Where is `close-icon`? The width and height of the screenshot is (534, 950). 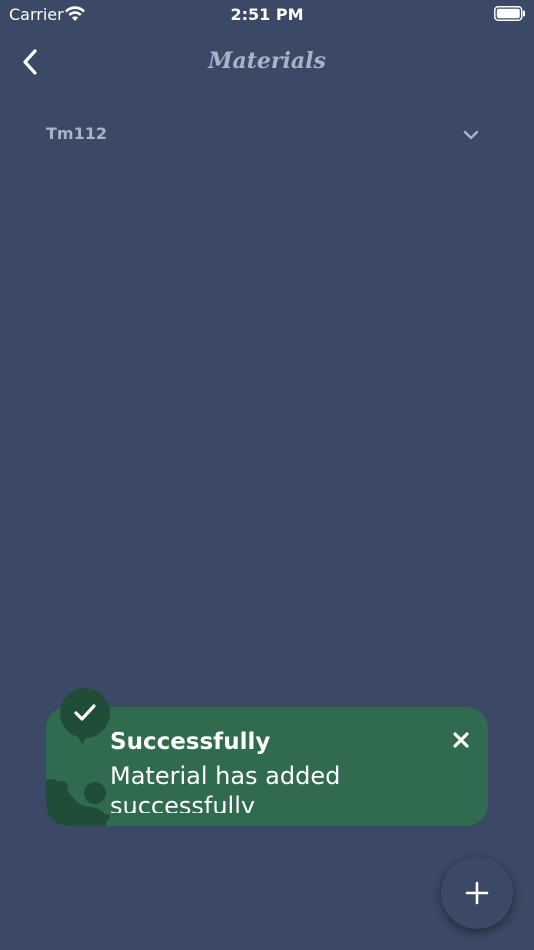
close-icon is located at coordinates (461, 740).